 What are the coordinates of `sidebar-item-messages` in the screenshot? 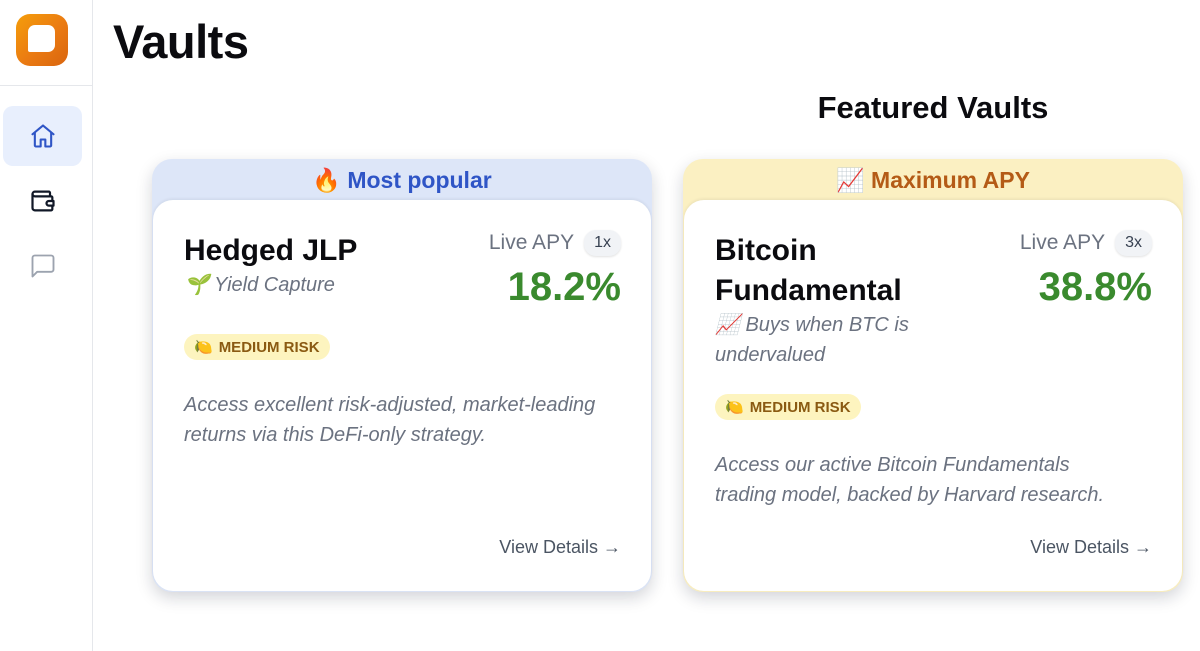 It's located at (42, 266).